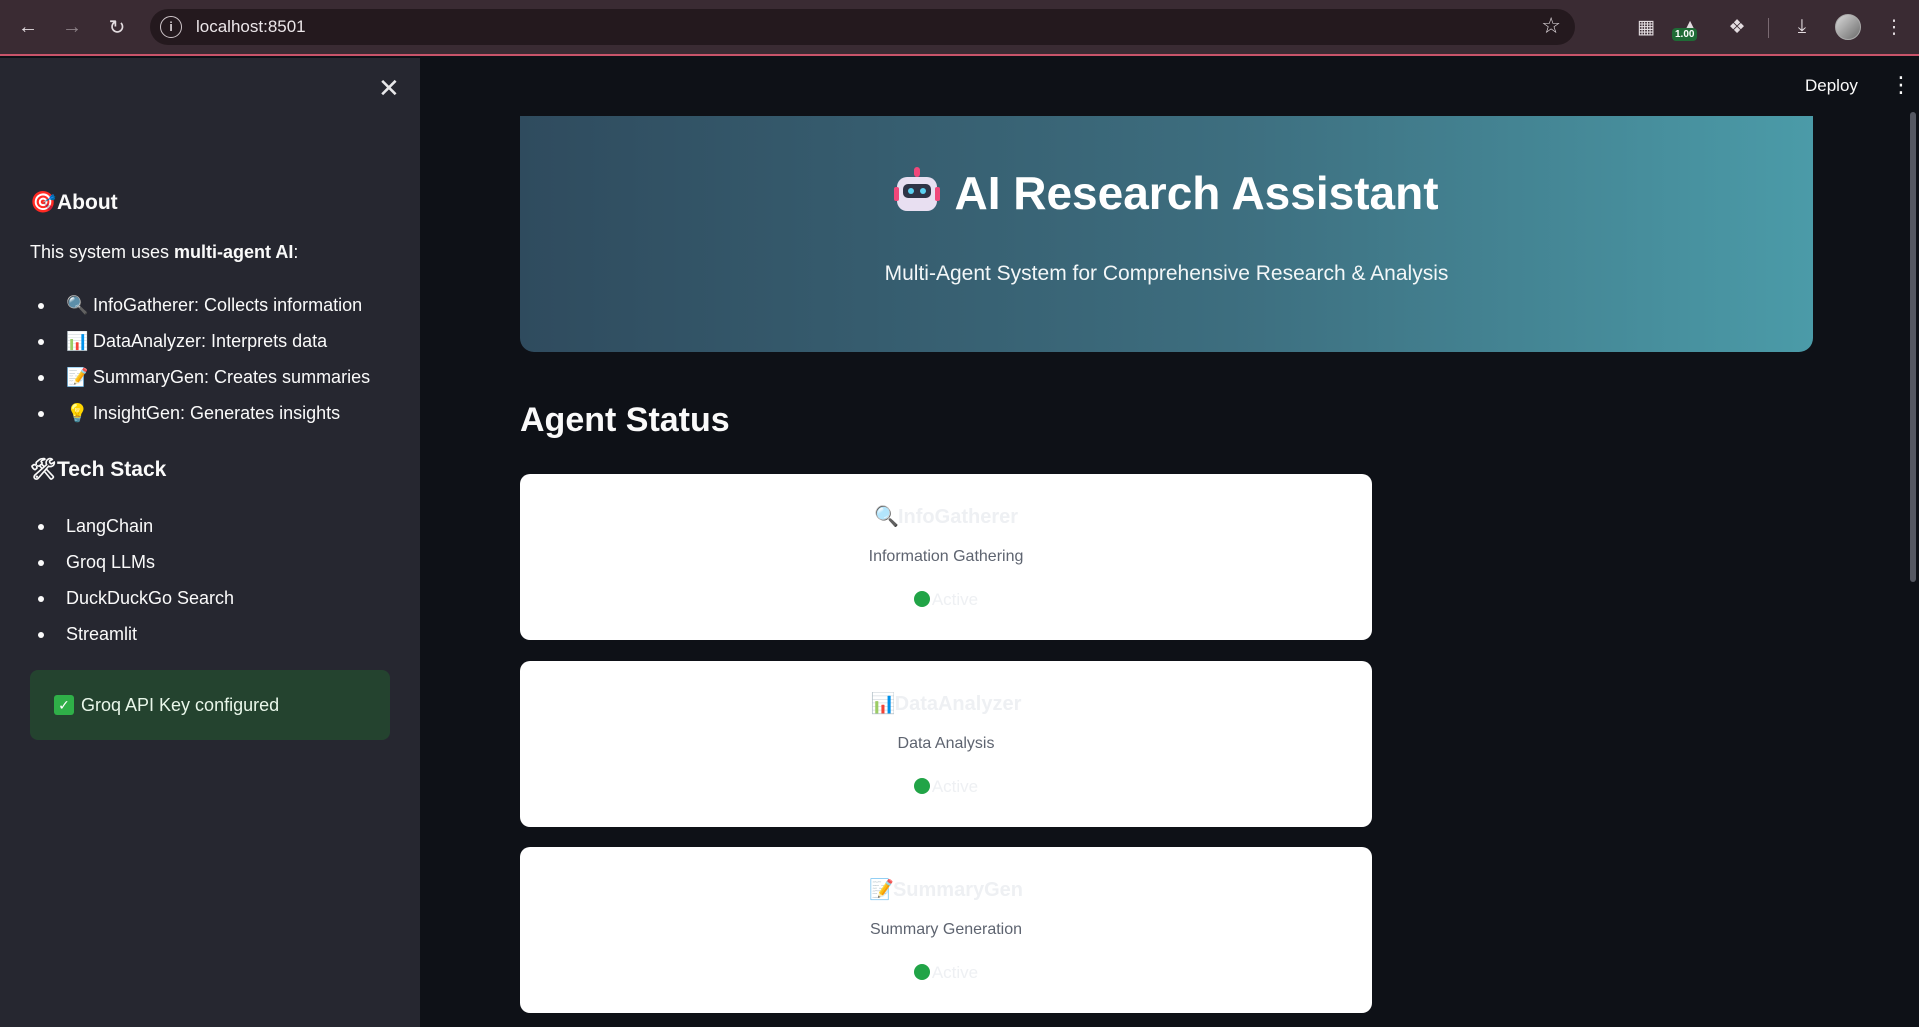 The height and width of the screenshot is (1027, 1919). What do you see at coordinates (251, 27) in the screenshot?
I see `url-text: localhost:8501` at bounding box center [251, 27].